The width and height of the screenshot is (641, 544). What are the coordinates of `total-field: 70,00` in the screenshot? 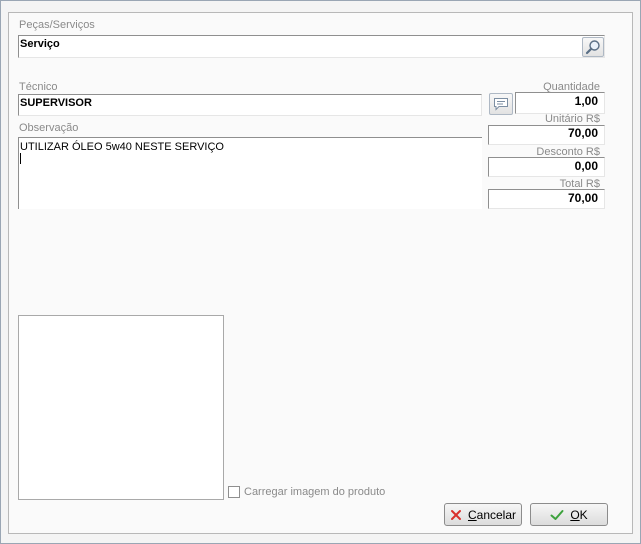 It's located at (546, 199).